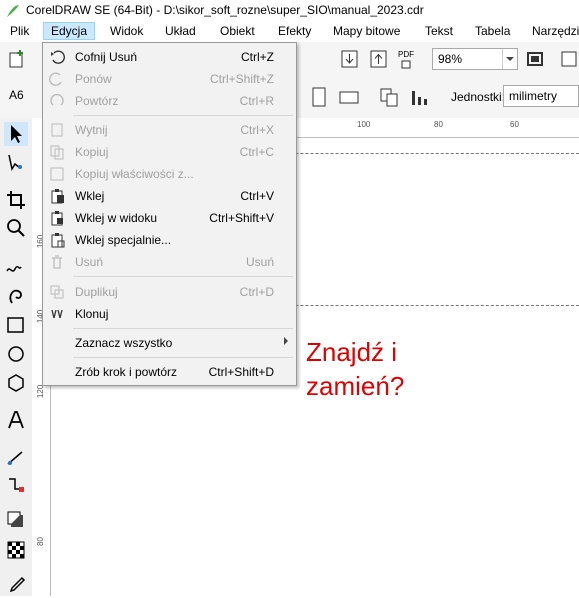  What do you see at coordinates (57, 196) in the screenshot?
I see `paste-icon` at bounding box center [57, 196].